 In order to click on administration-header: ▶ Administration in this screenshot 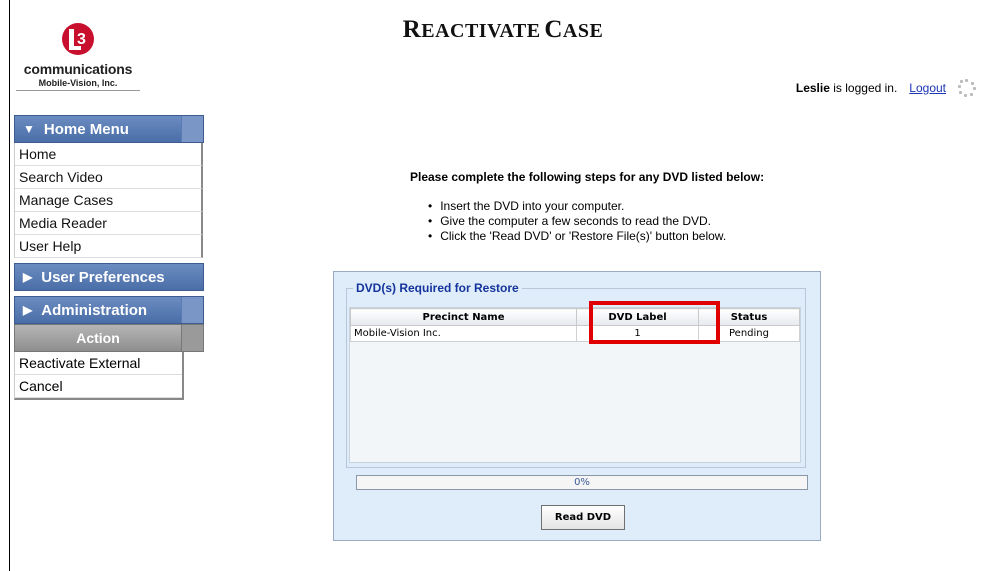, I will do `click(109, 310)`.